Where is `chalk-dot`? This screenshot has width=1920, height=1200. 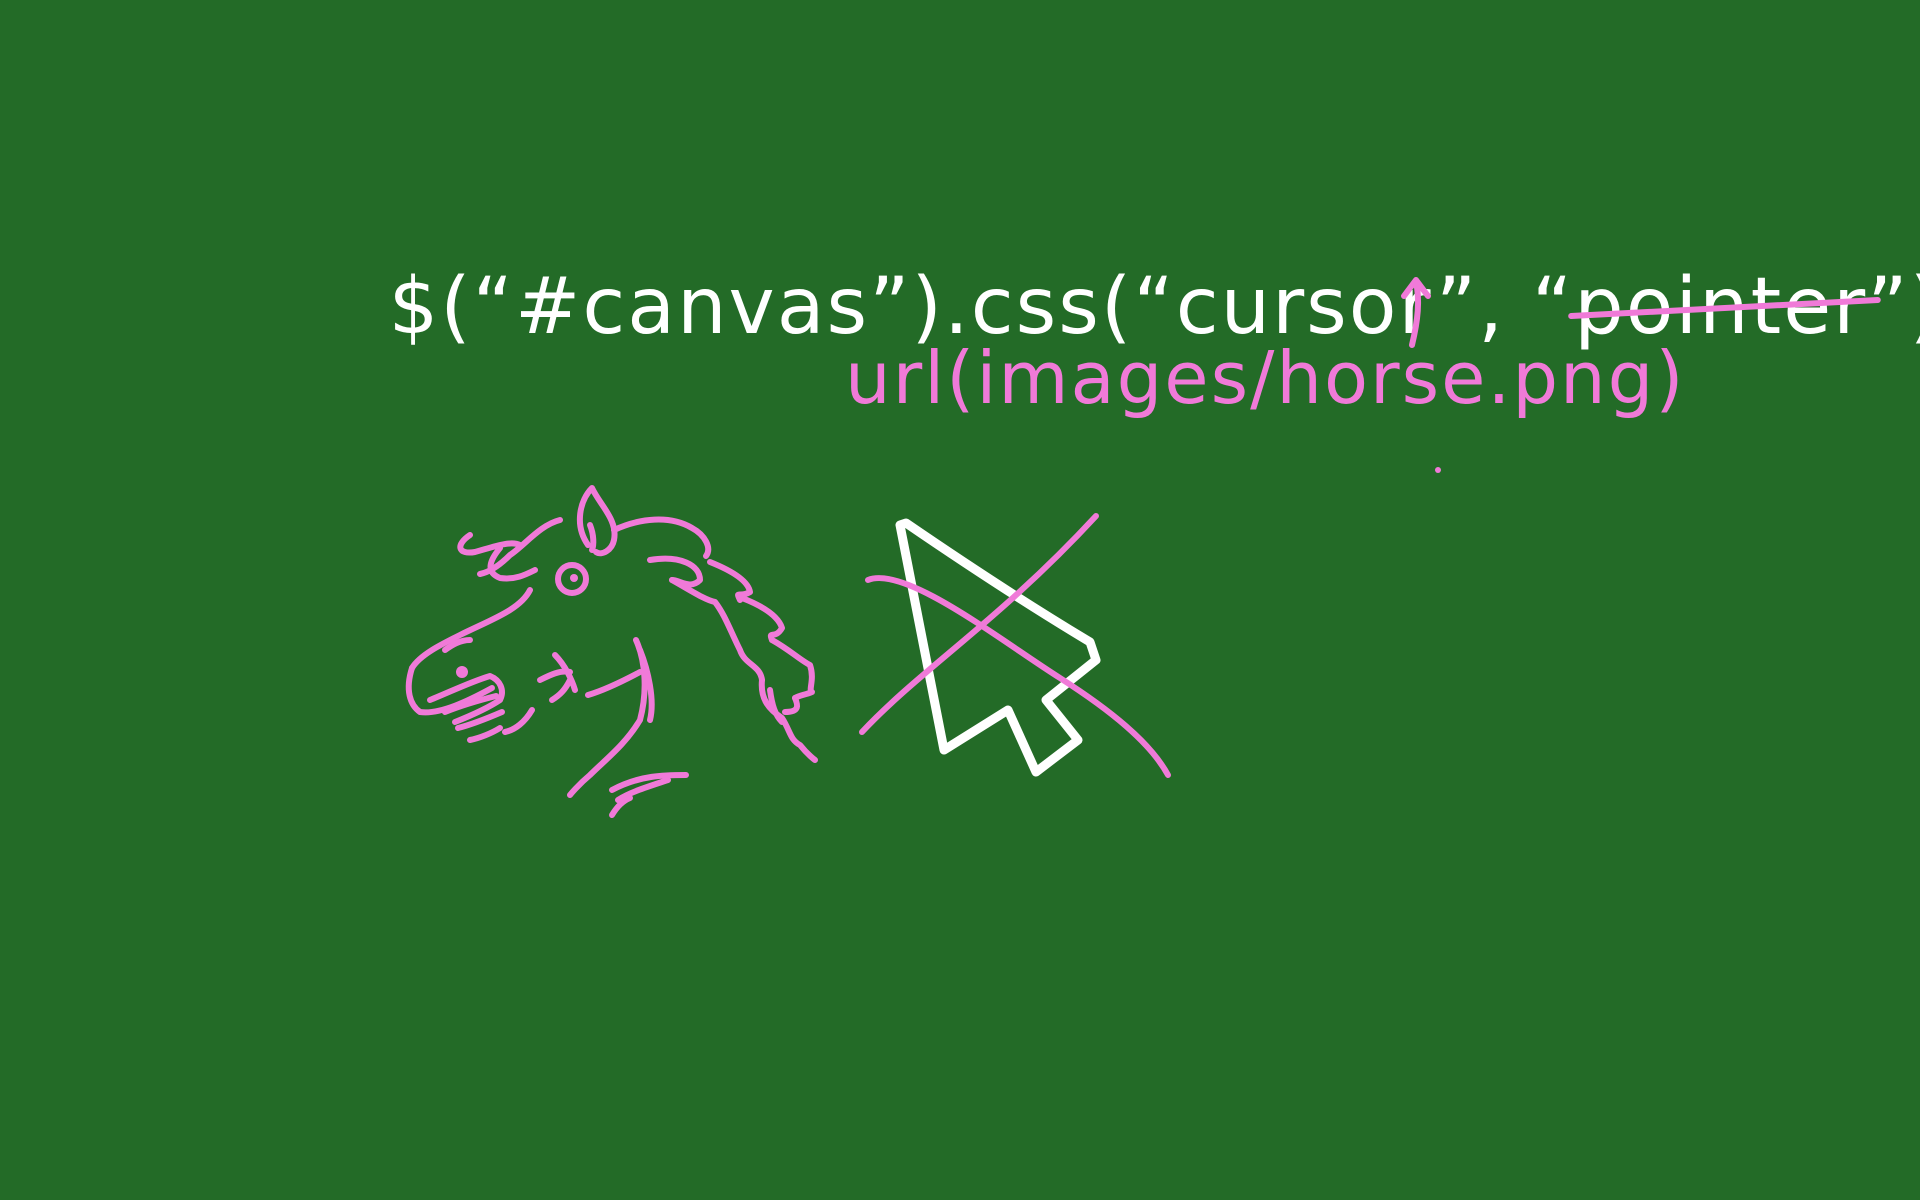
chalk-dot is located at coordinates (1438, 470).